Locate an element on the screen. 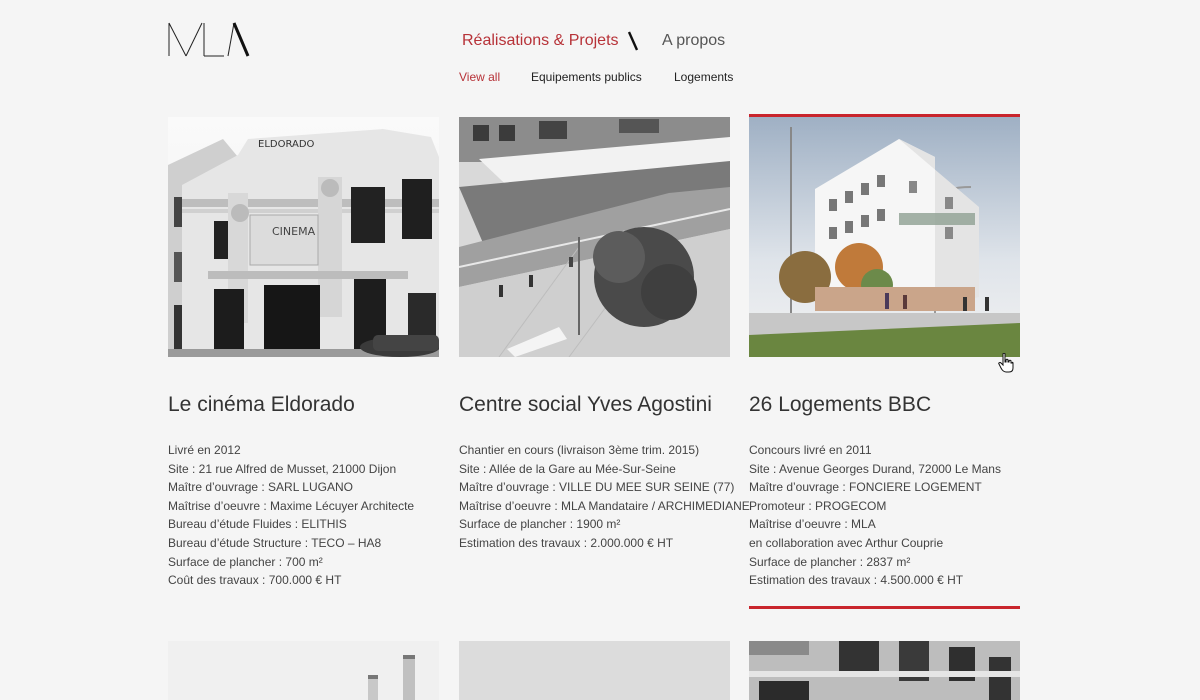 Image resolution: width=1200 pixels, height=700 pixels. project-detail-line: Maître d’ouvrage : FONCIERE LOGEMENT is located at coordinates (865, 487).